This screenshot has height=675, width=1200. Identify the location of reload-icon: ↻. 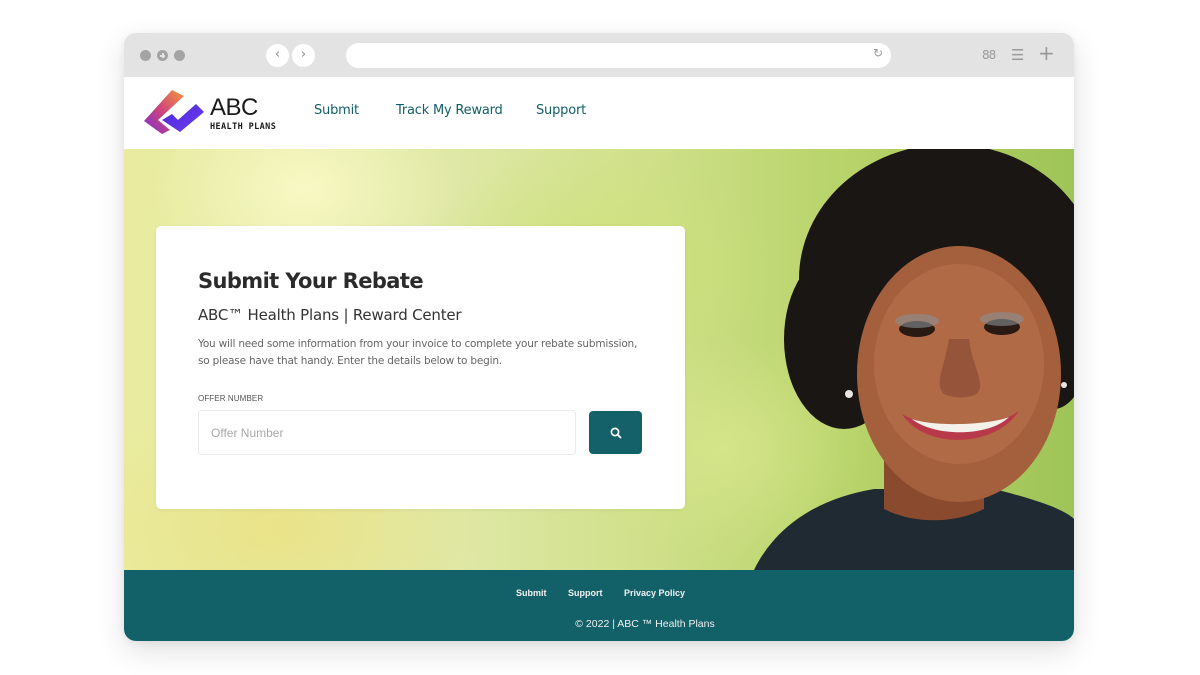
(878, 53).